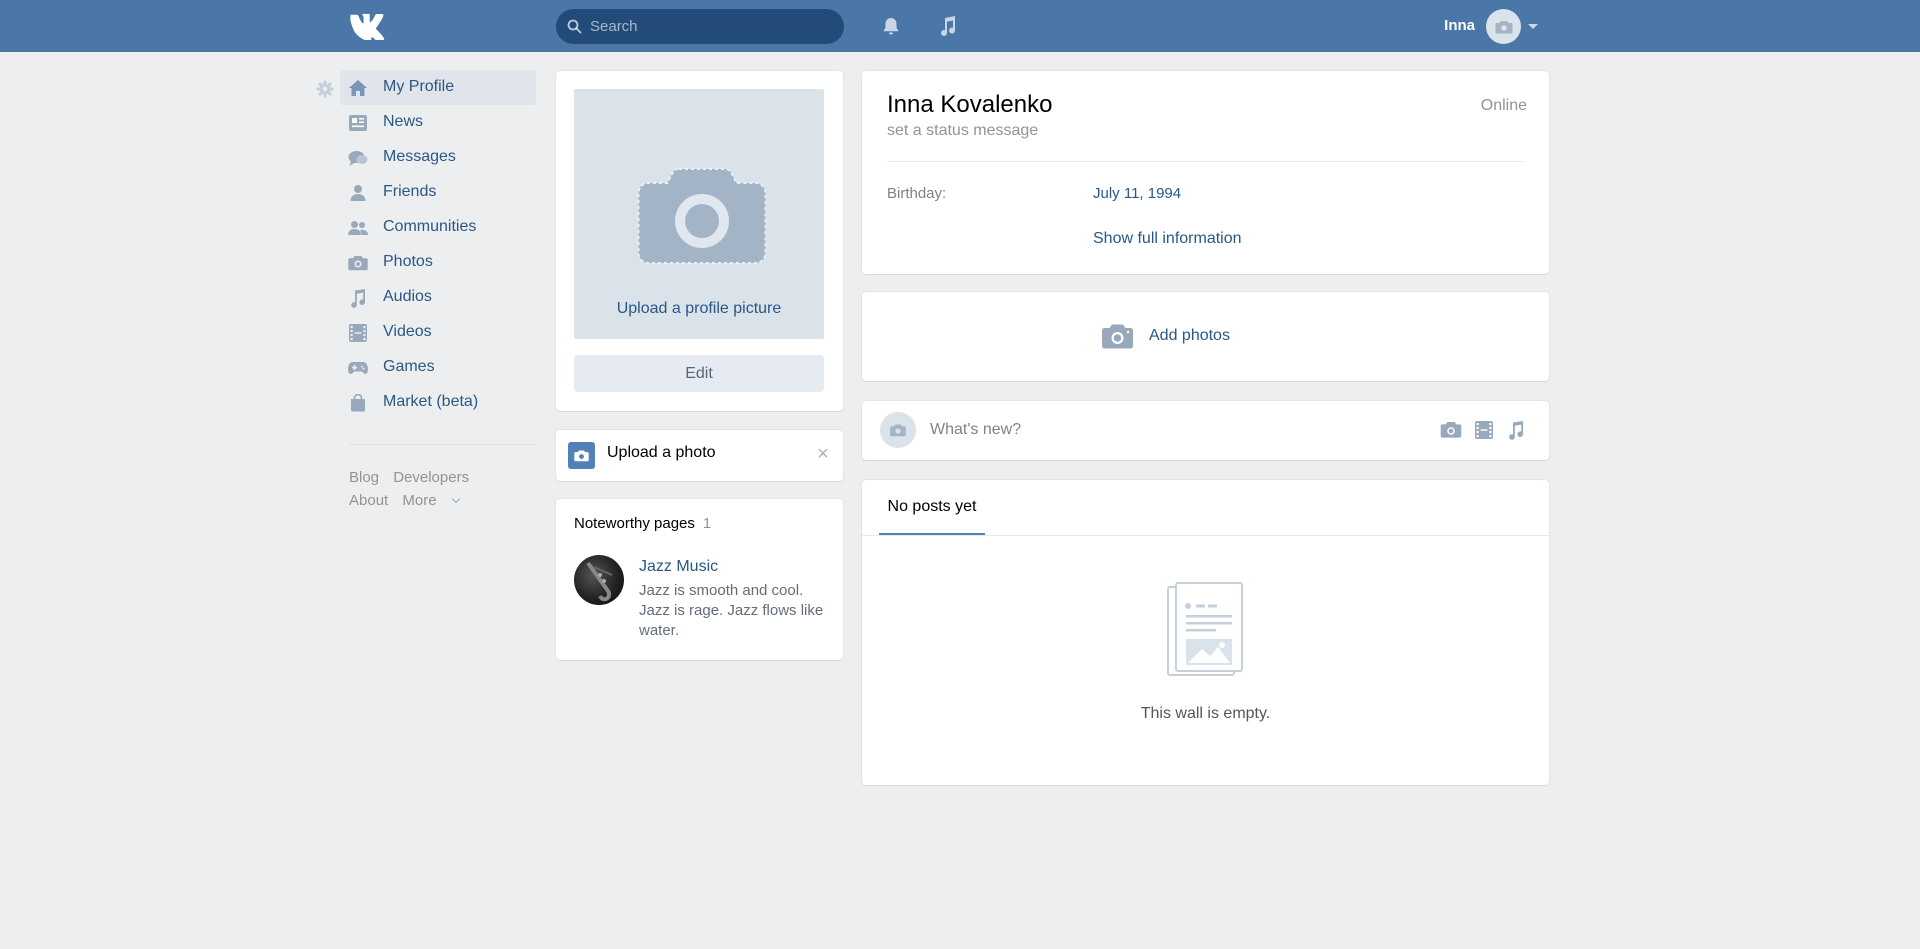  I want to click on sidebar-item-audios: Audios, so click(438, 297).